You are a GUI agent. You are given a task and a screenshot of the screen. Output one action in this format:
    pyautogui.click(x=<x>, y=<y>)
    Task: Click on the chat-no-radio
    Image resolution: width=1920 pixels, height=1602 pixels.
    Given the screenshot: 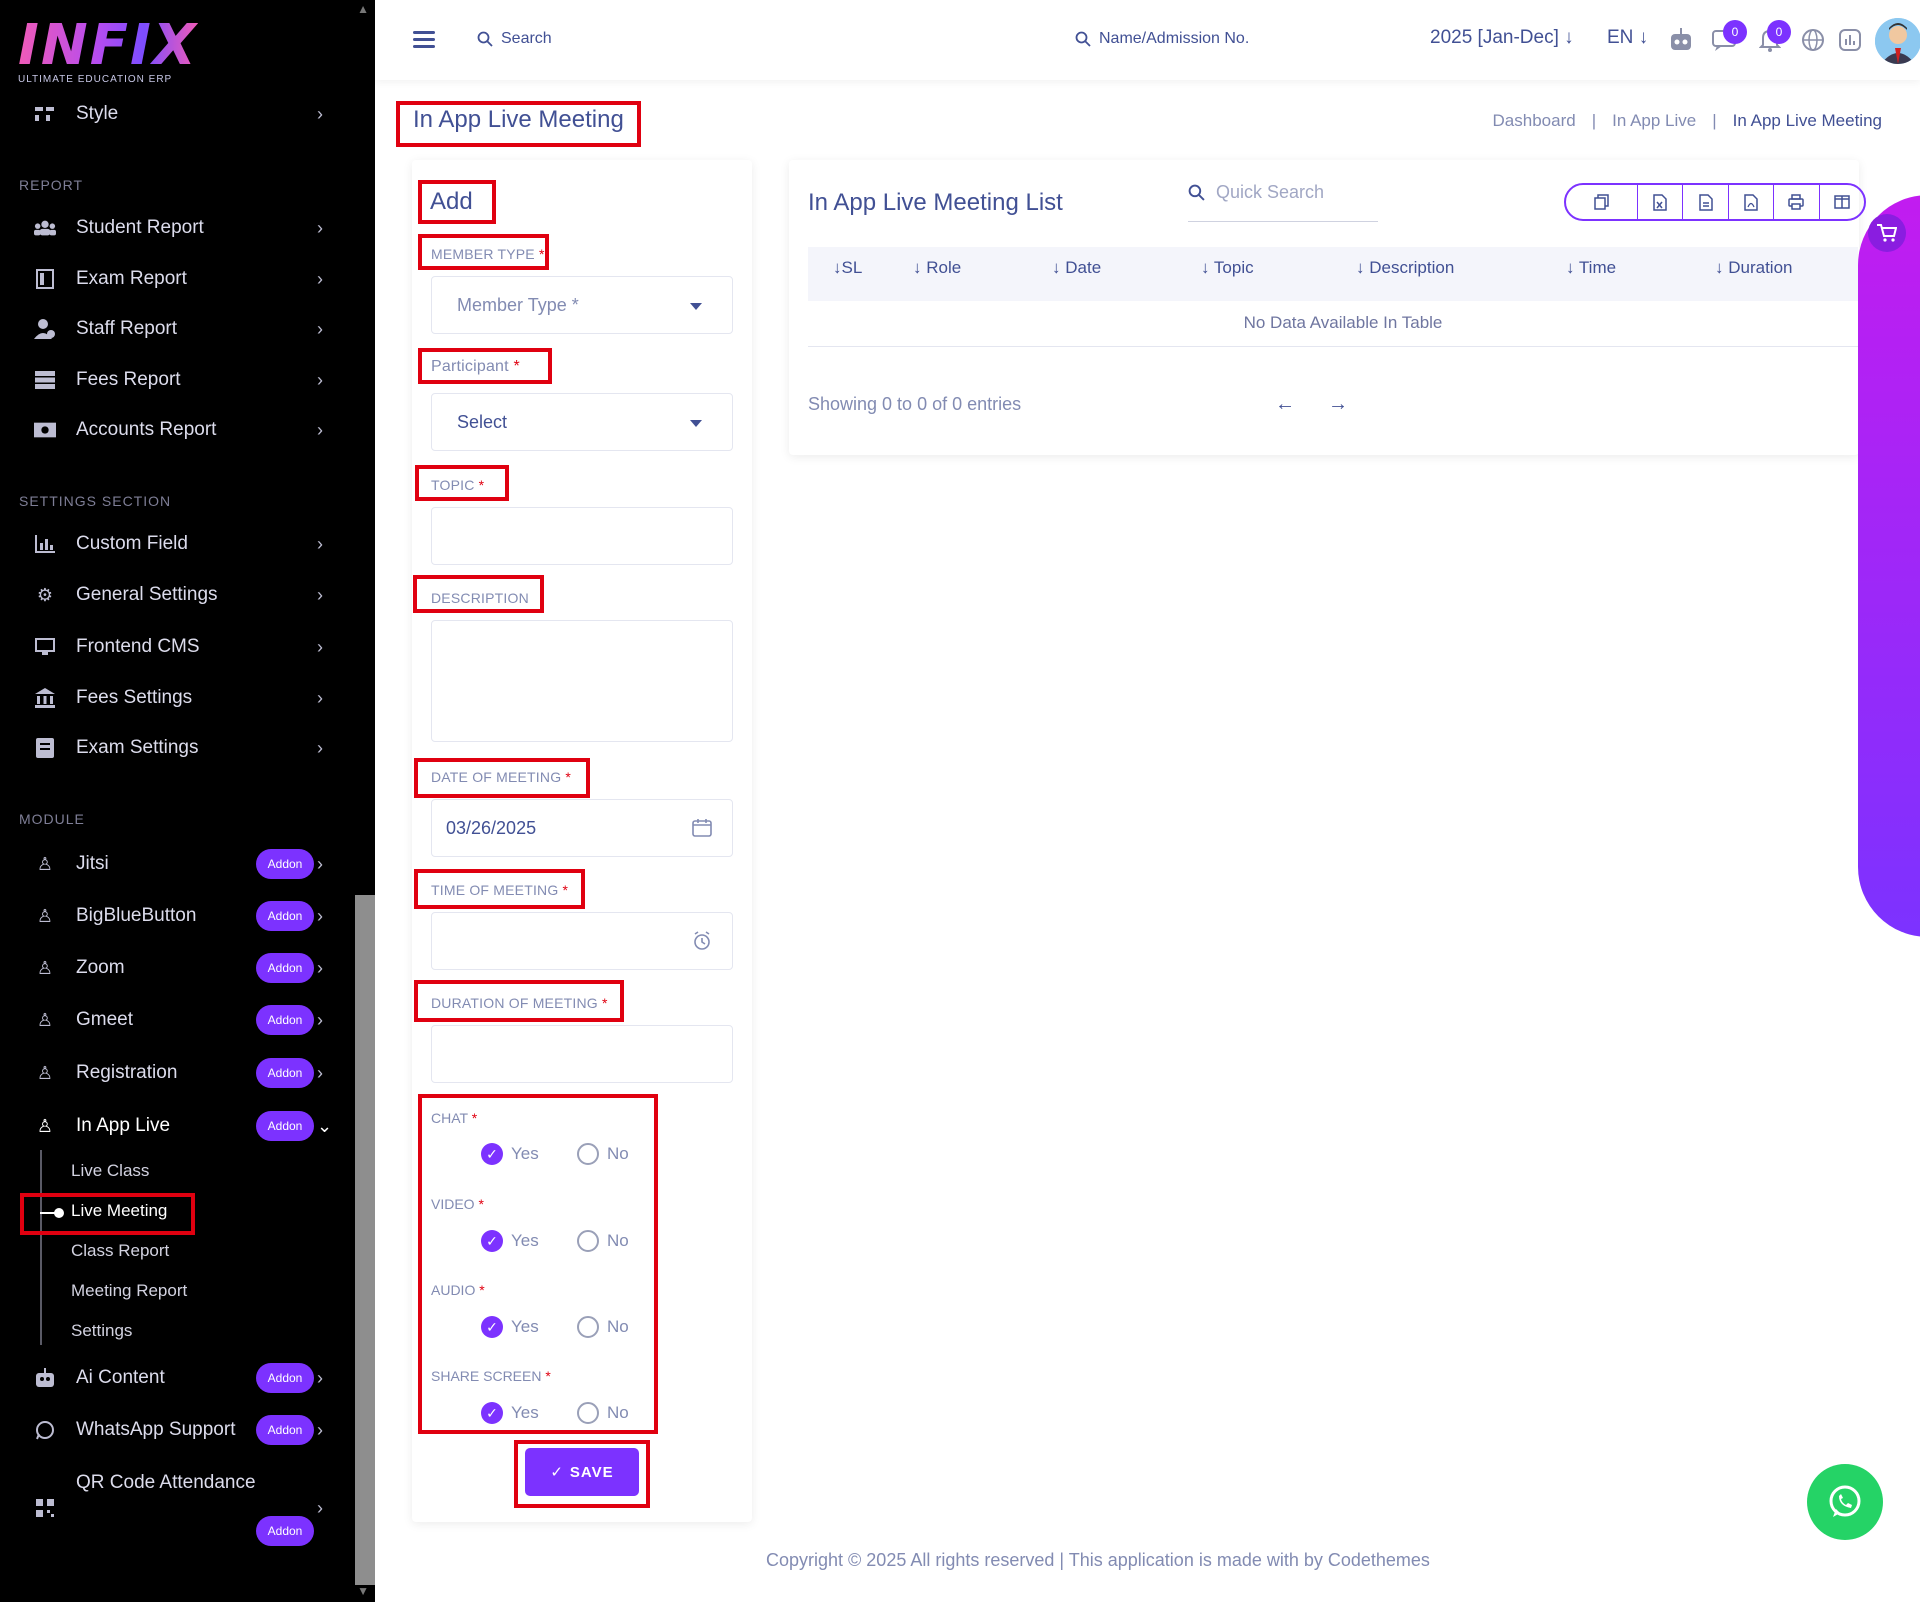 What is the action you would take?
    pyautogui.click(x=588, y=1154)
    